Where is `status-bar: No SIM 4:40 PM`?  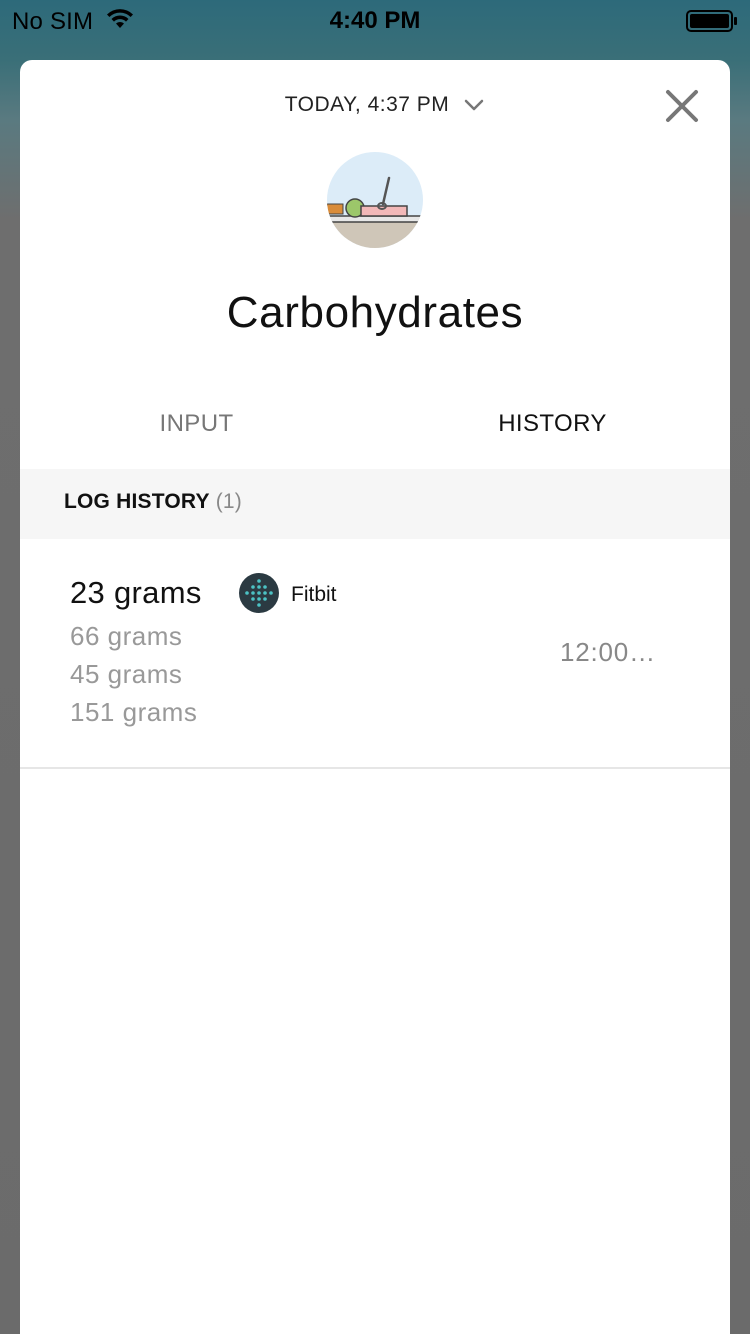
status-bar: No SIM 4:40 PM is located at coordinates (375, 20).